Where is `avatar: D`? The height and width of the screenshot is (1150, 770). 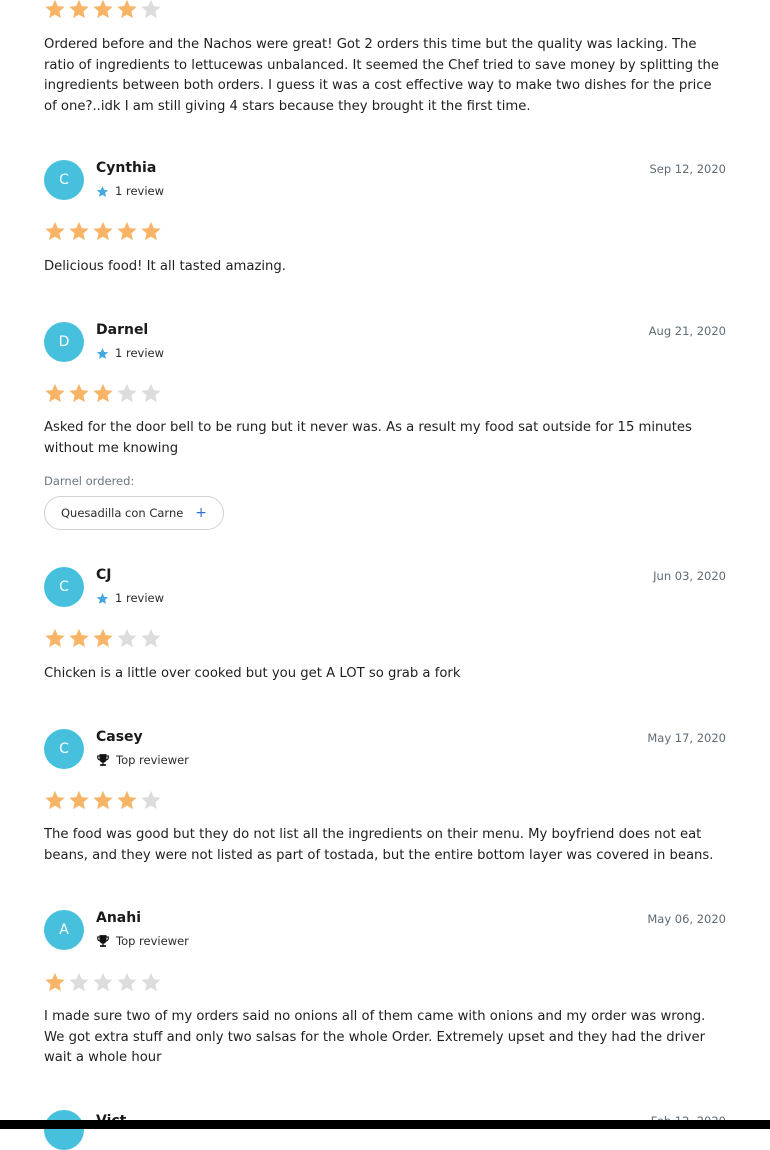
avatar: D is located at coordinates (64, 342).